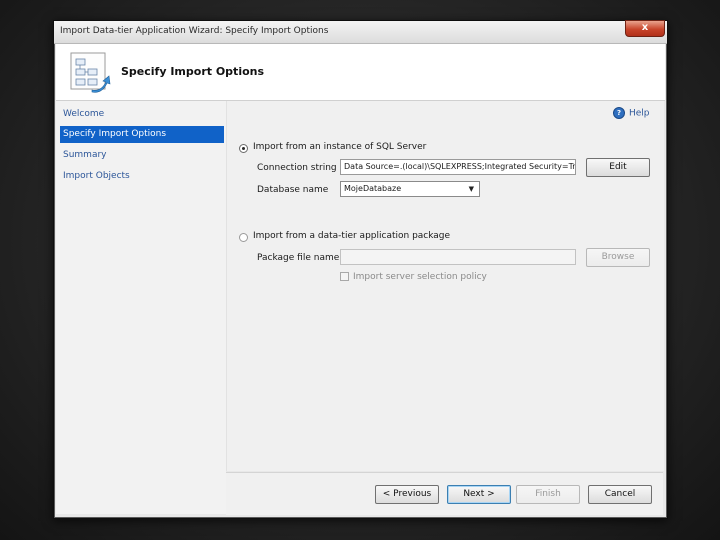 The width and height of the screenshot is (720, 540). Describe the element at coordinates (618, 257) in the screenshot. I see `browse-button: Browse` at that location.